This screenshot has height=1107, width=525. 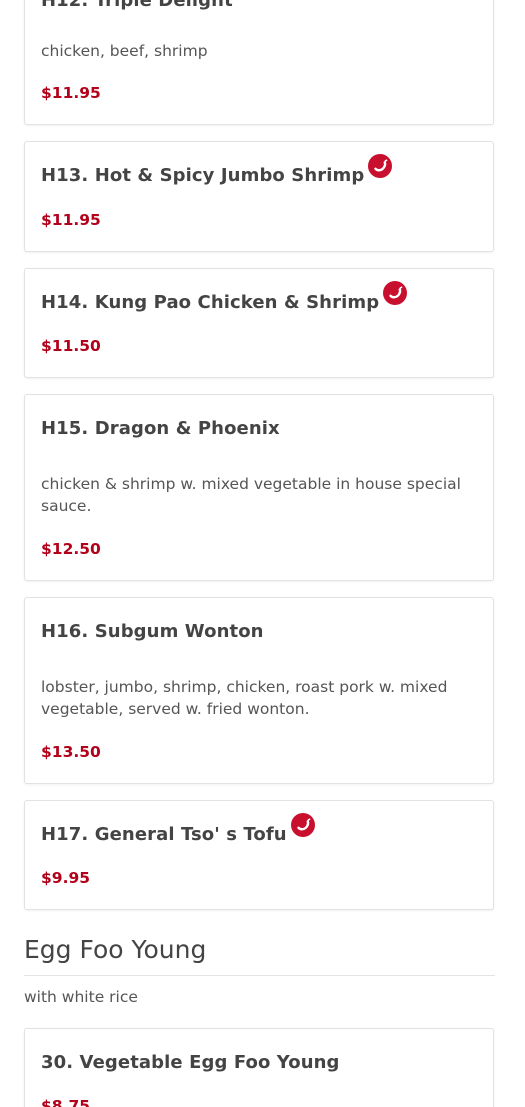 What do you see at coordinates (71, 549) in the screenshot?
I see `item-price: $12.50` at bounding box center [71, 549].